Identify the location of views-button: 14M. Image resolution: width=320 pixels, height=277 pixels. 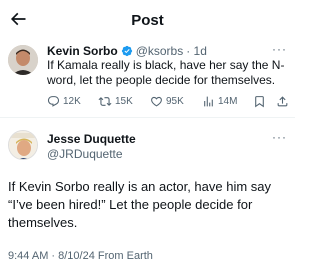
(219, 101).